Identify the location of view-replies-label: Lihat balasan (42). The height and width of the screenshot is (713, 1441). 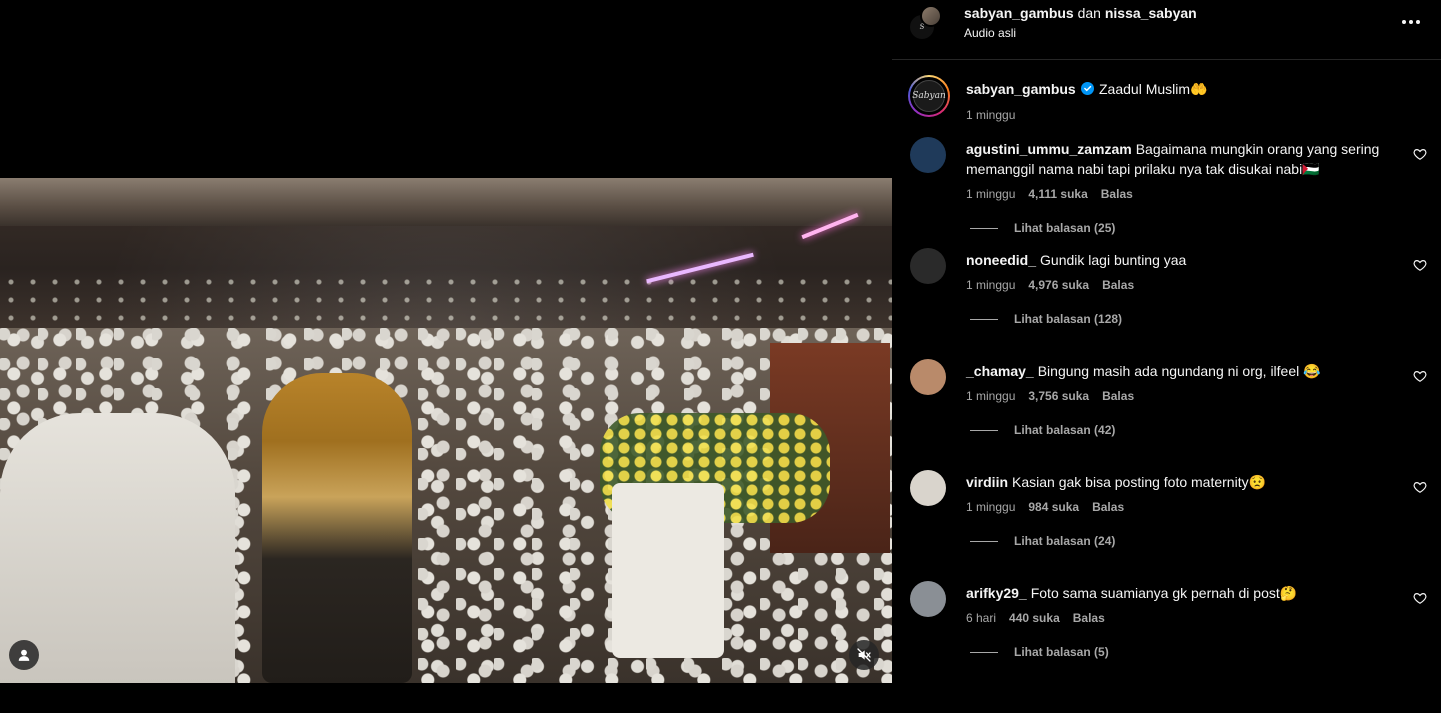
(1065, 430).